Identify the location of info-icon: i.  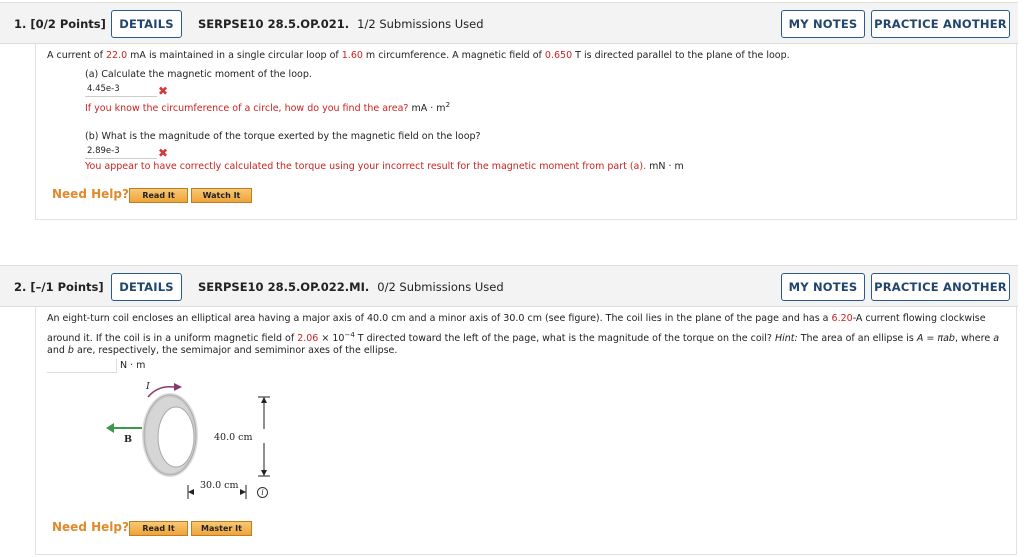
(262, 492).